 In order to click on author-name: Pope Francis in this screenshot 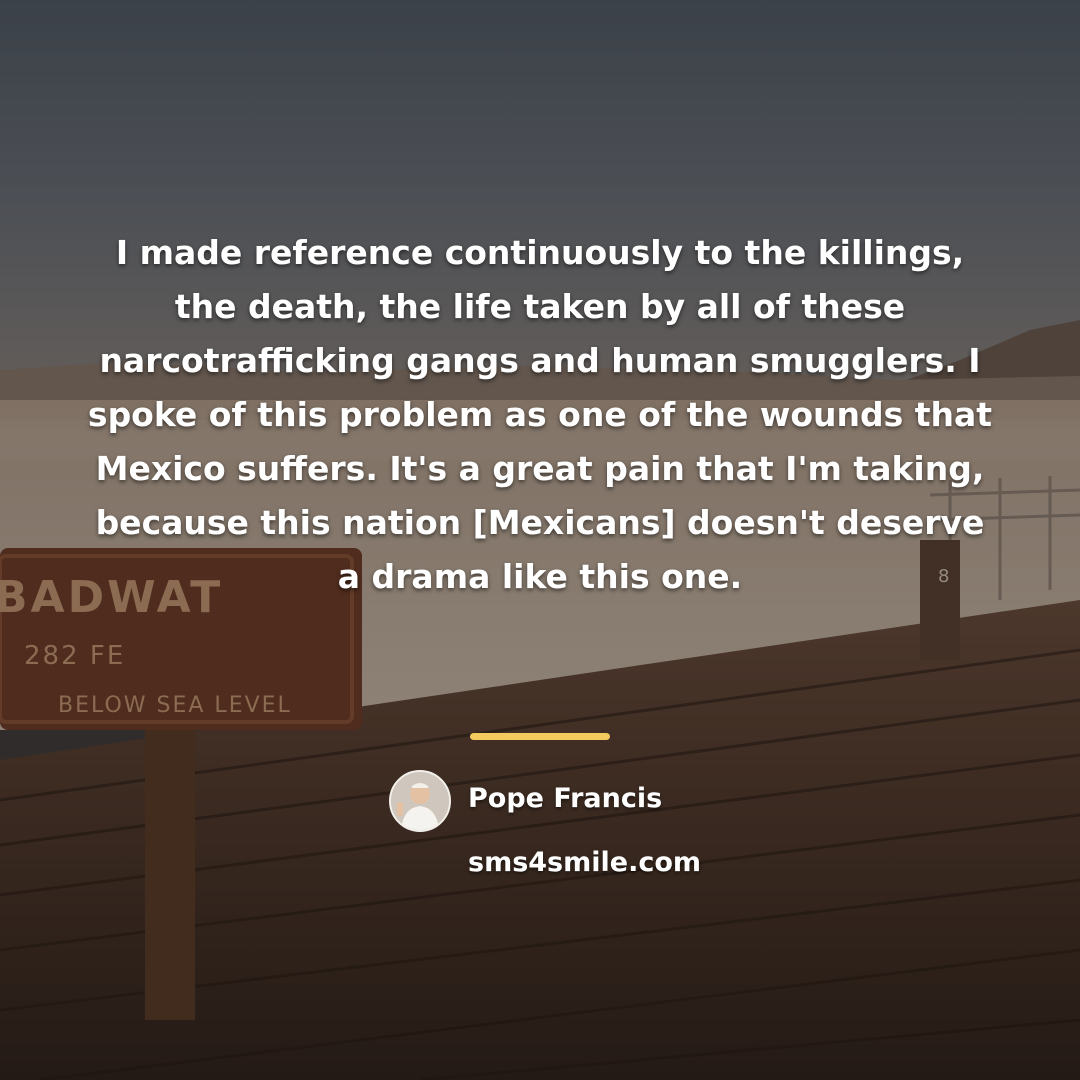, I will do `click(565, 798)`.